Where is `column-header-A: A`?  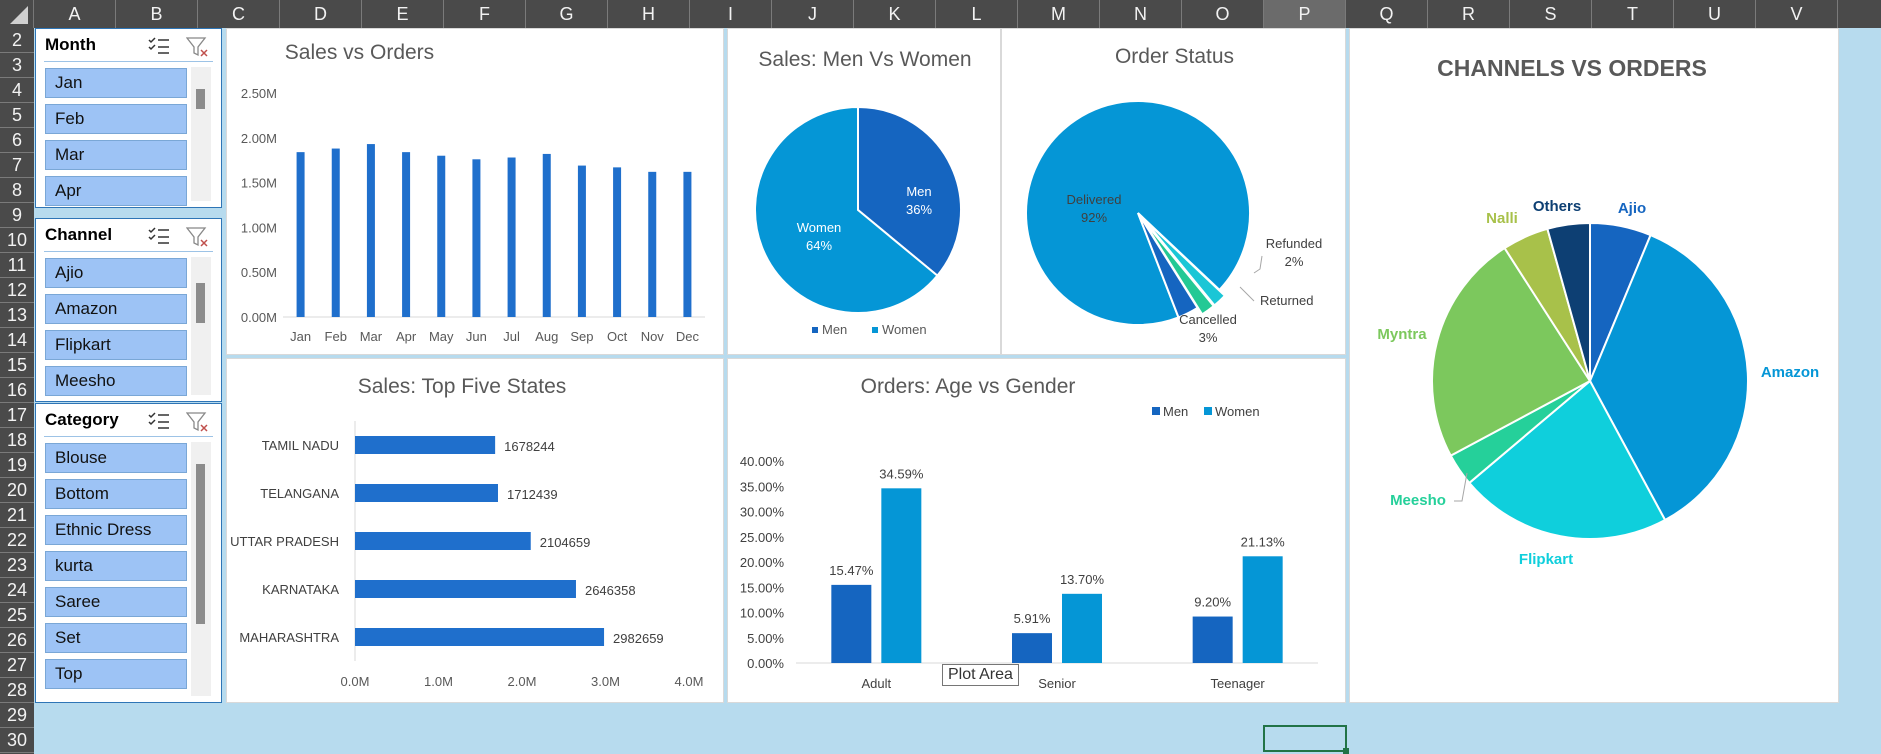 column-header-A: A is located at coordinates (75, 14).